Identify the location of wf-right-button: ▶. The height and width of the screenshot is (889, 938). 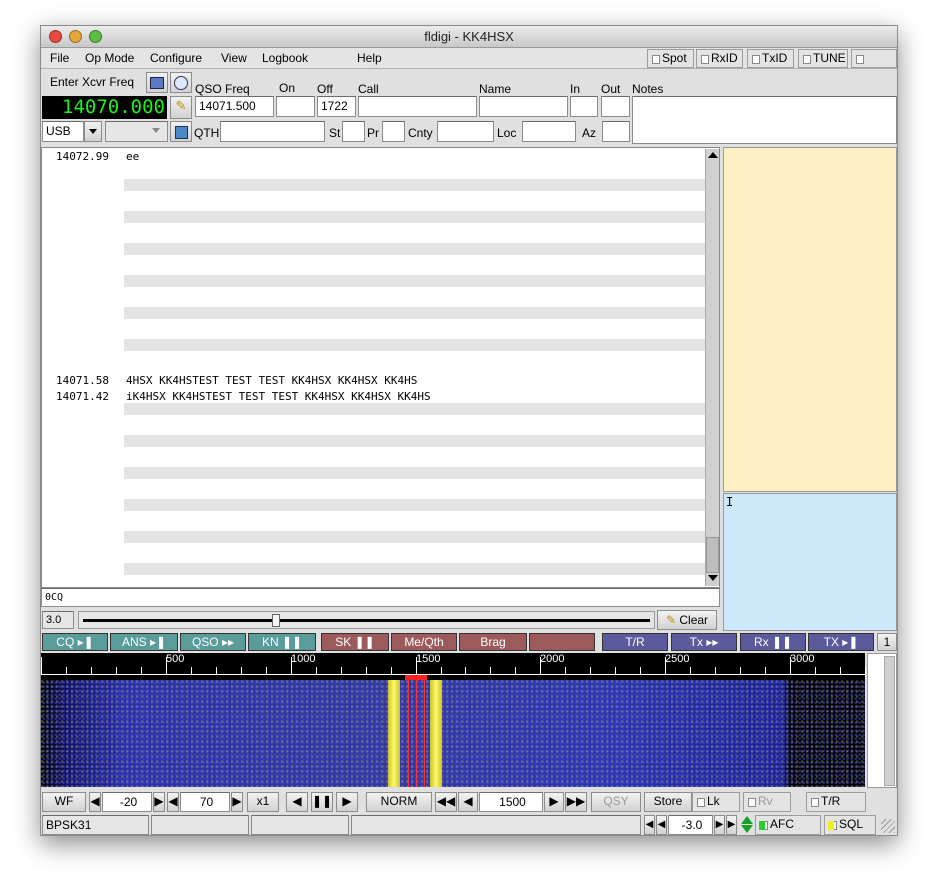
(347, 802).